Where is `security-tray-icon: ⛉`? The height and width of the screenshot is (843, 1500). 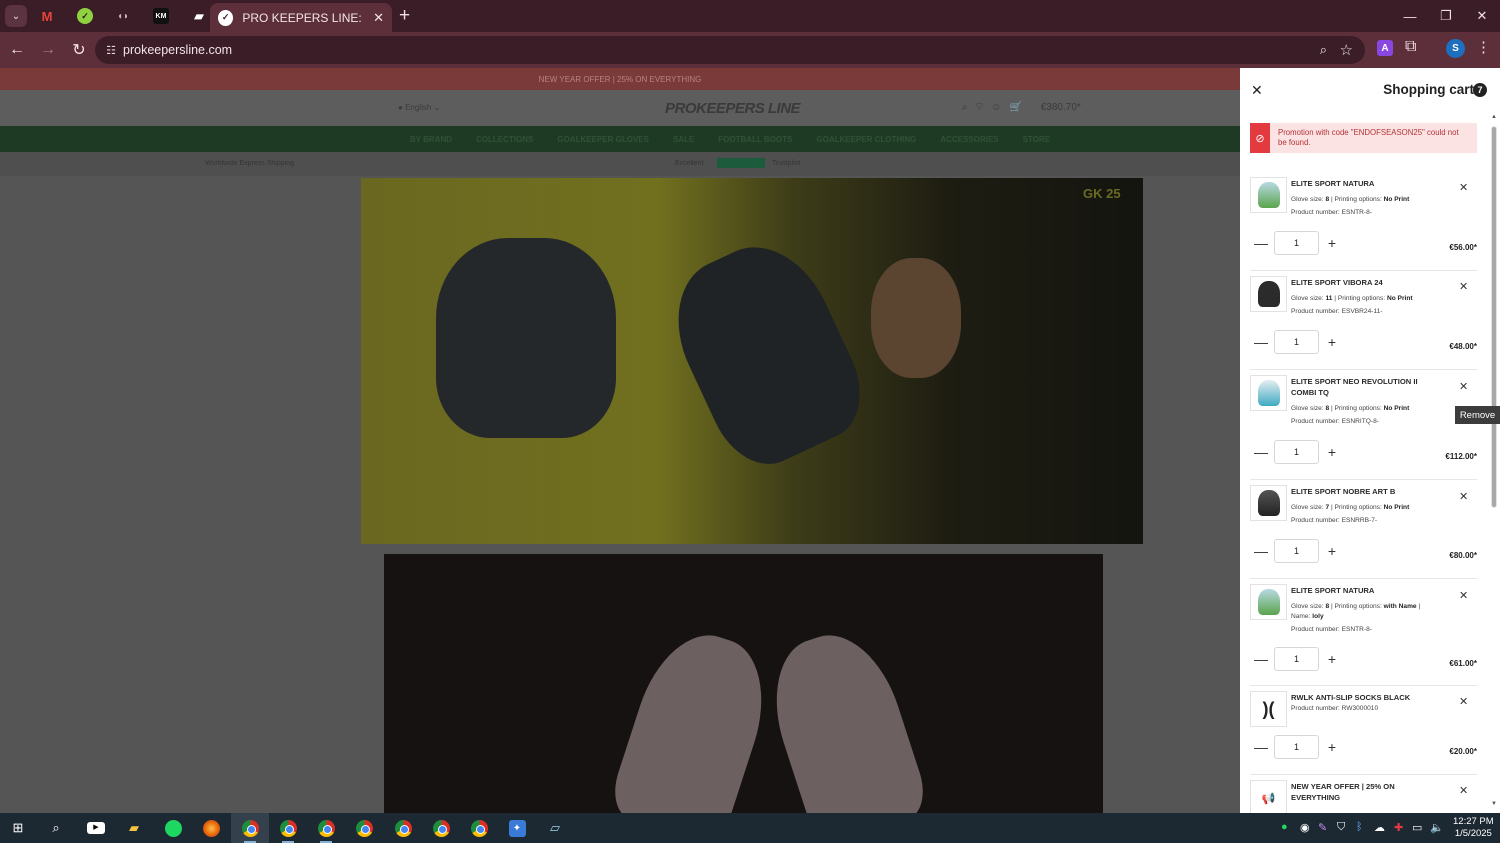
security-tray-icon: ⛉ is located at coordinates (1341, 827).